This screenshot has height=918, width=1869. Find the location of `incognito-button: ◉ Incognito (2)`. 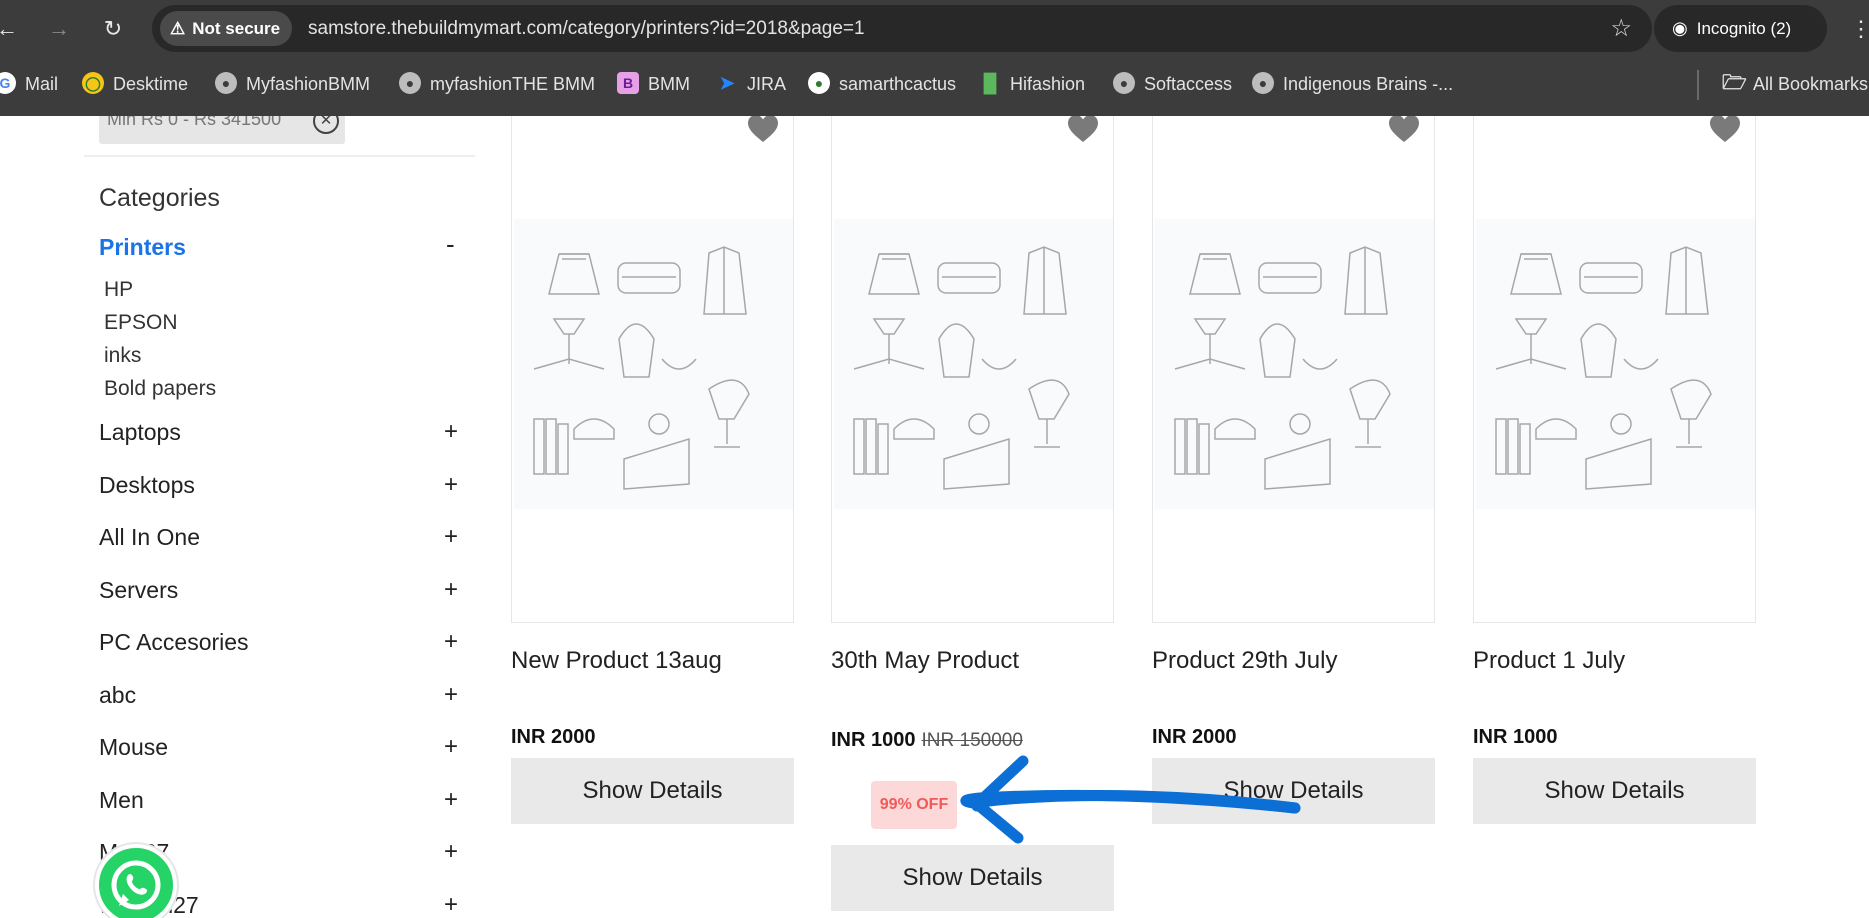

incognito-button: ◉ Incognito (2) is located at coordinates (1740, 28).